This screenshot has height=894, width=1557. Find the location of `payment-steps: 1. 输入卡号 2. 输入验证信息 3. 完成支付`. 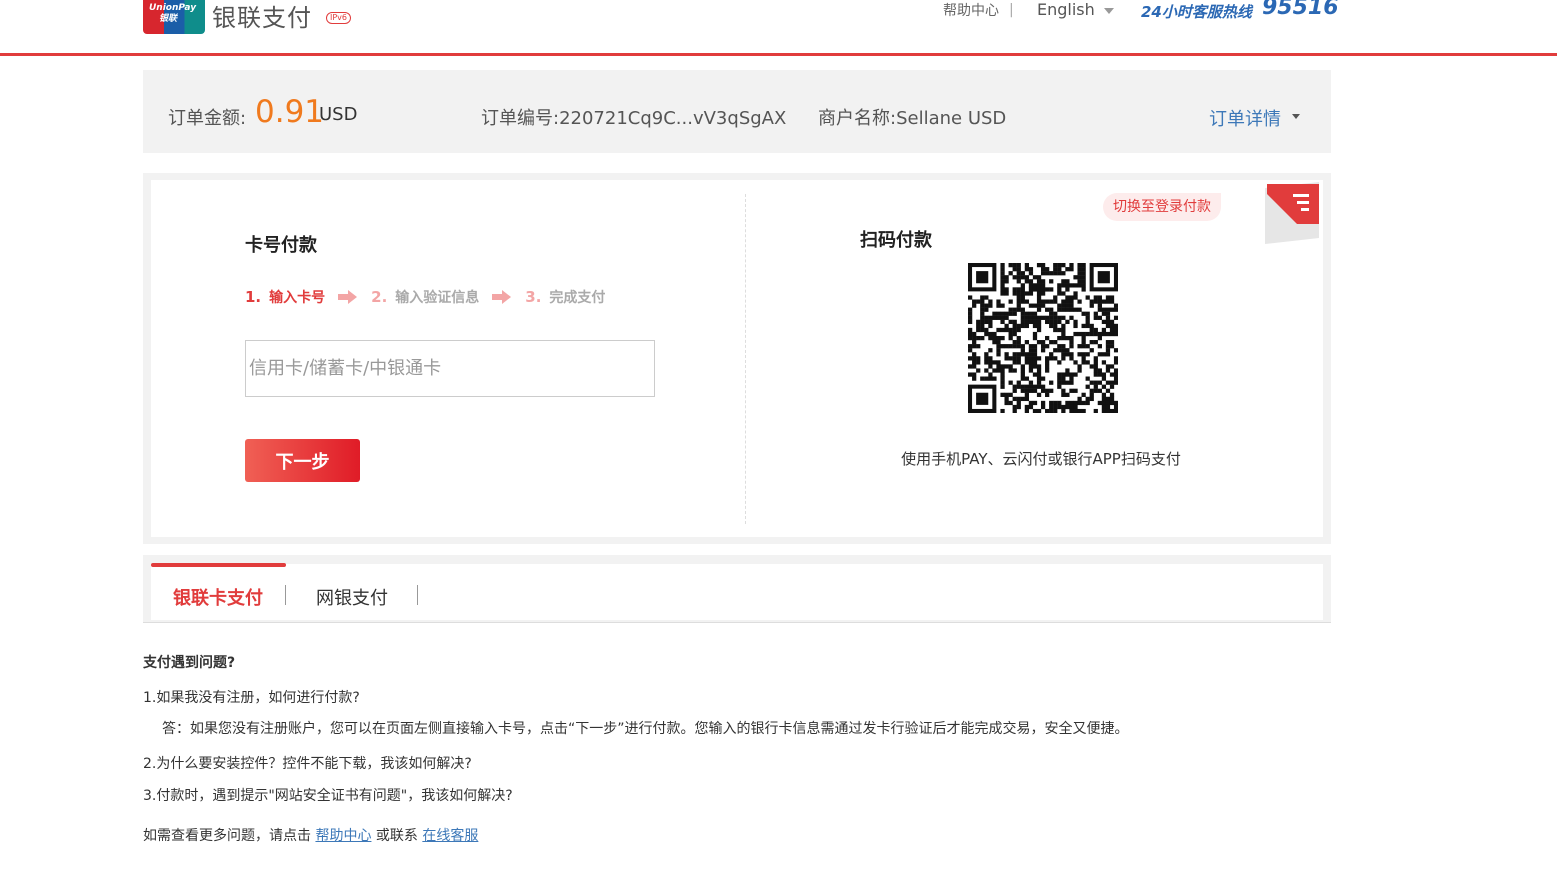

payment-steps: 1. 输入卡号 2. 输入验证信息 3. 完成支付 is located at coordinates (425, 297).